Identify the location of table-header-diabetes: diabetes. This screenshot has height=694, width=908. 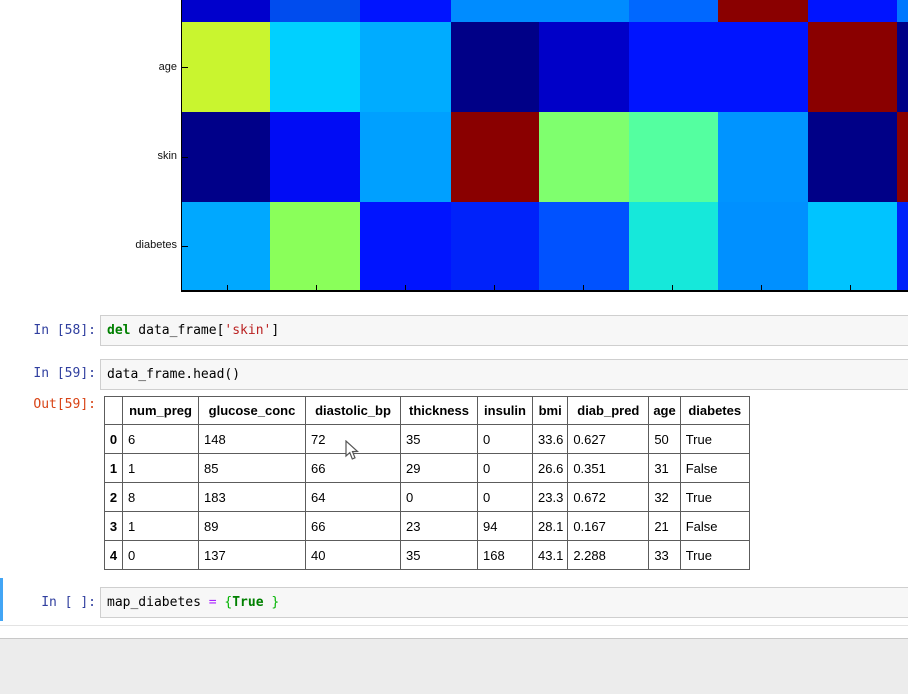
(714, 410).